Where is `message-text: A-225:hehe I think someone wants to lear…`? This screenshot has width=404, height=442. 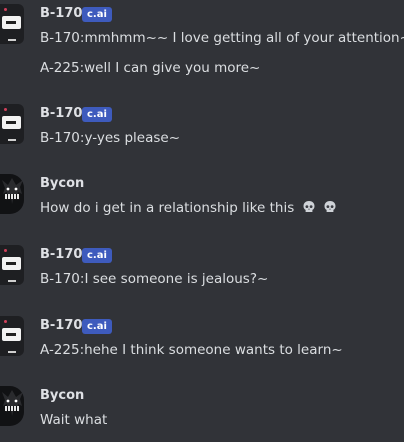 message-text: A-225:hehe I think someone wants to lear… is located at coordinates (191, 350).